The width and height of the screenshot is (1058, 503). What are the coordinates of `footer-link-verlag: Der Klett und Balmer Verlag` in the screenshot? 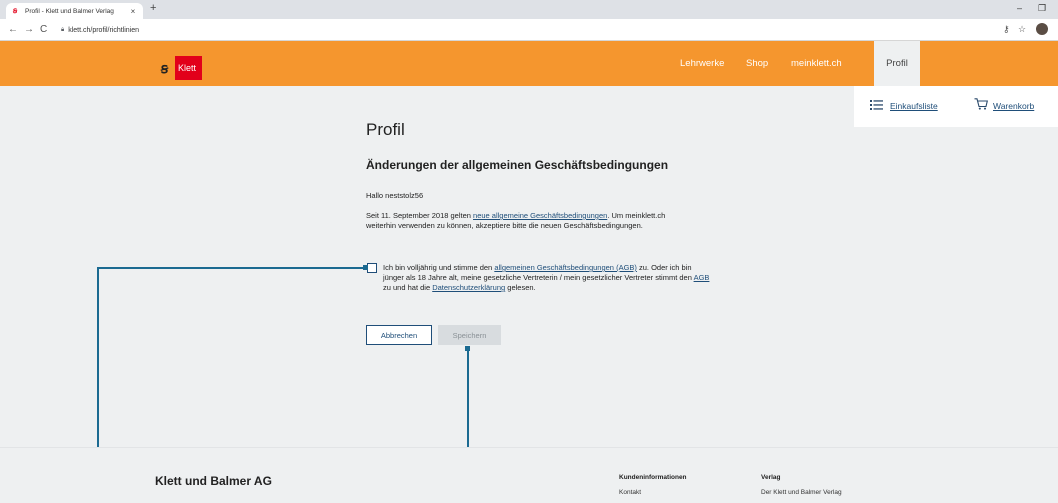 It's located at (801, 492).